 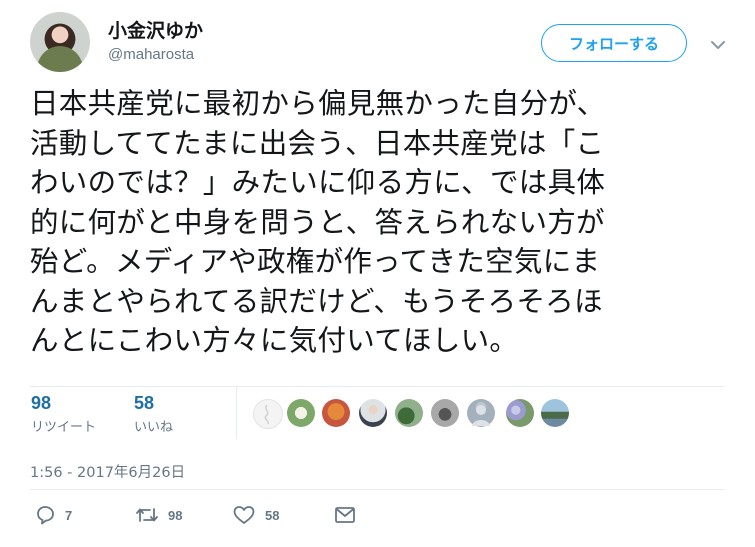 I want to click on heart-icon, so click(x=244, y=515).